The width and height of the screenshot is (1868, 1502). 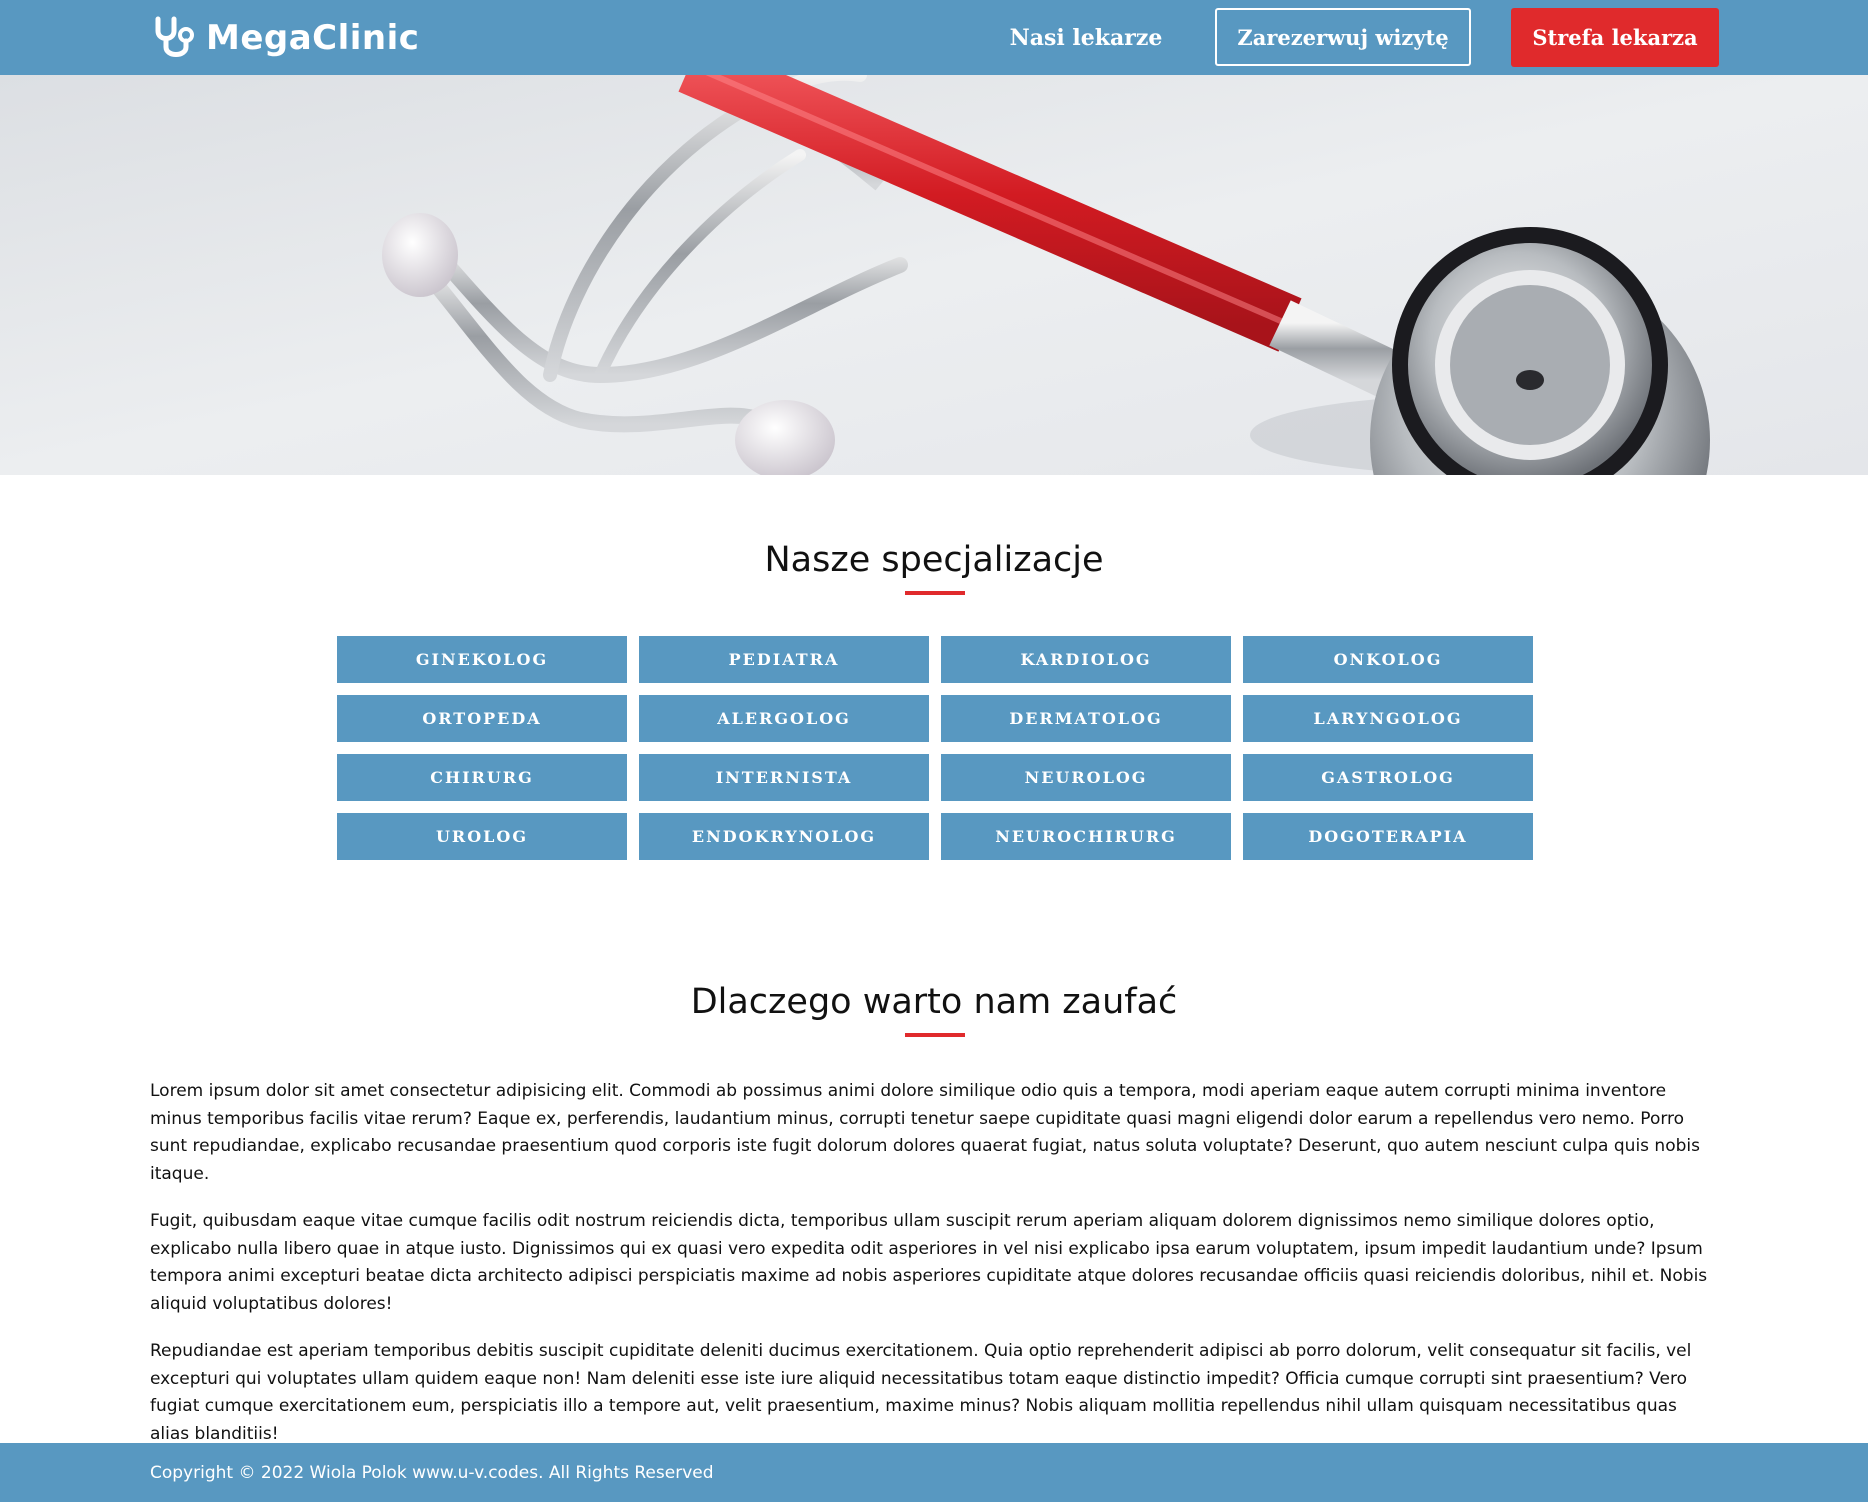 I want to click on specialization-button: ALERGOLOG, so click(x=784, y=718).